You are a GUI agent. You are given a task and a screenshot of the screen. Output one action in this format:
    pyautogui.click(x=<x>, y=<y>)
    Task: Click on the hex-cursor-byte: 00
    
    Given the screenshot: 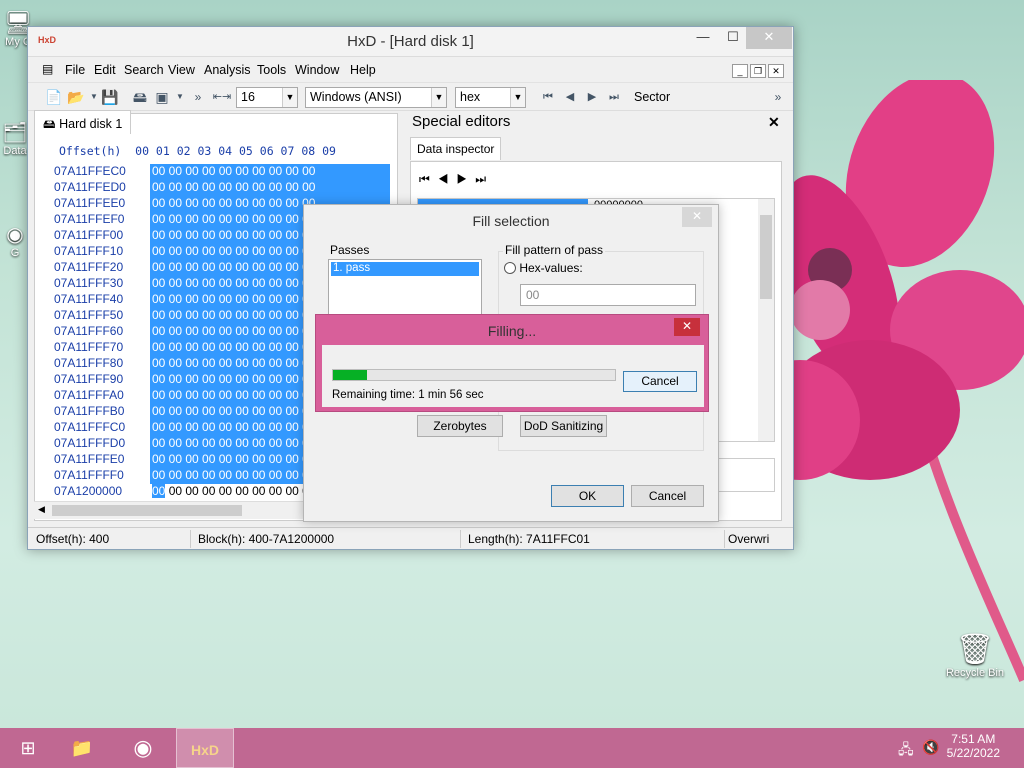 What is the action you would take?
    pyautogui.click(x=159, y=491)
    